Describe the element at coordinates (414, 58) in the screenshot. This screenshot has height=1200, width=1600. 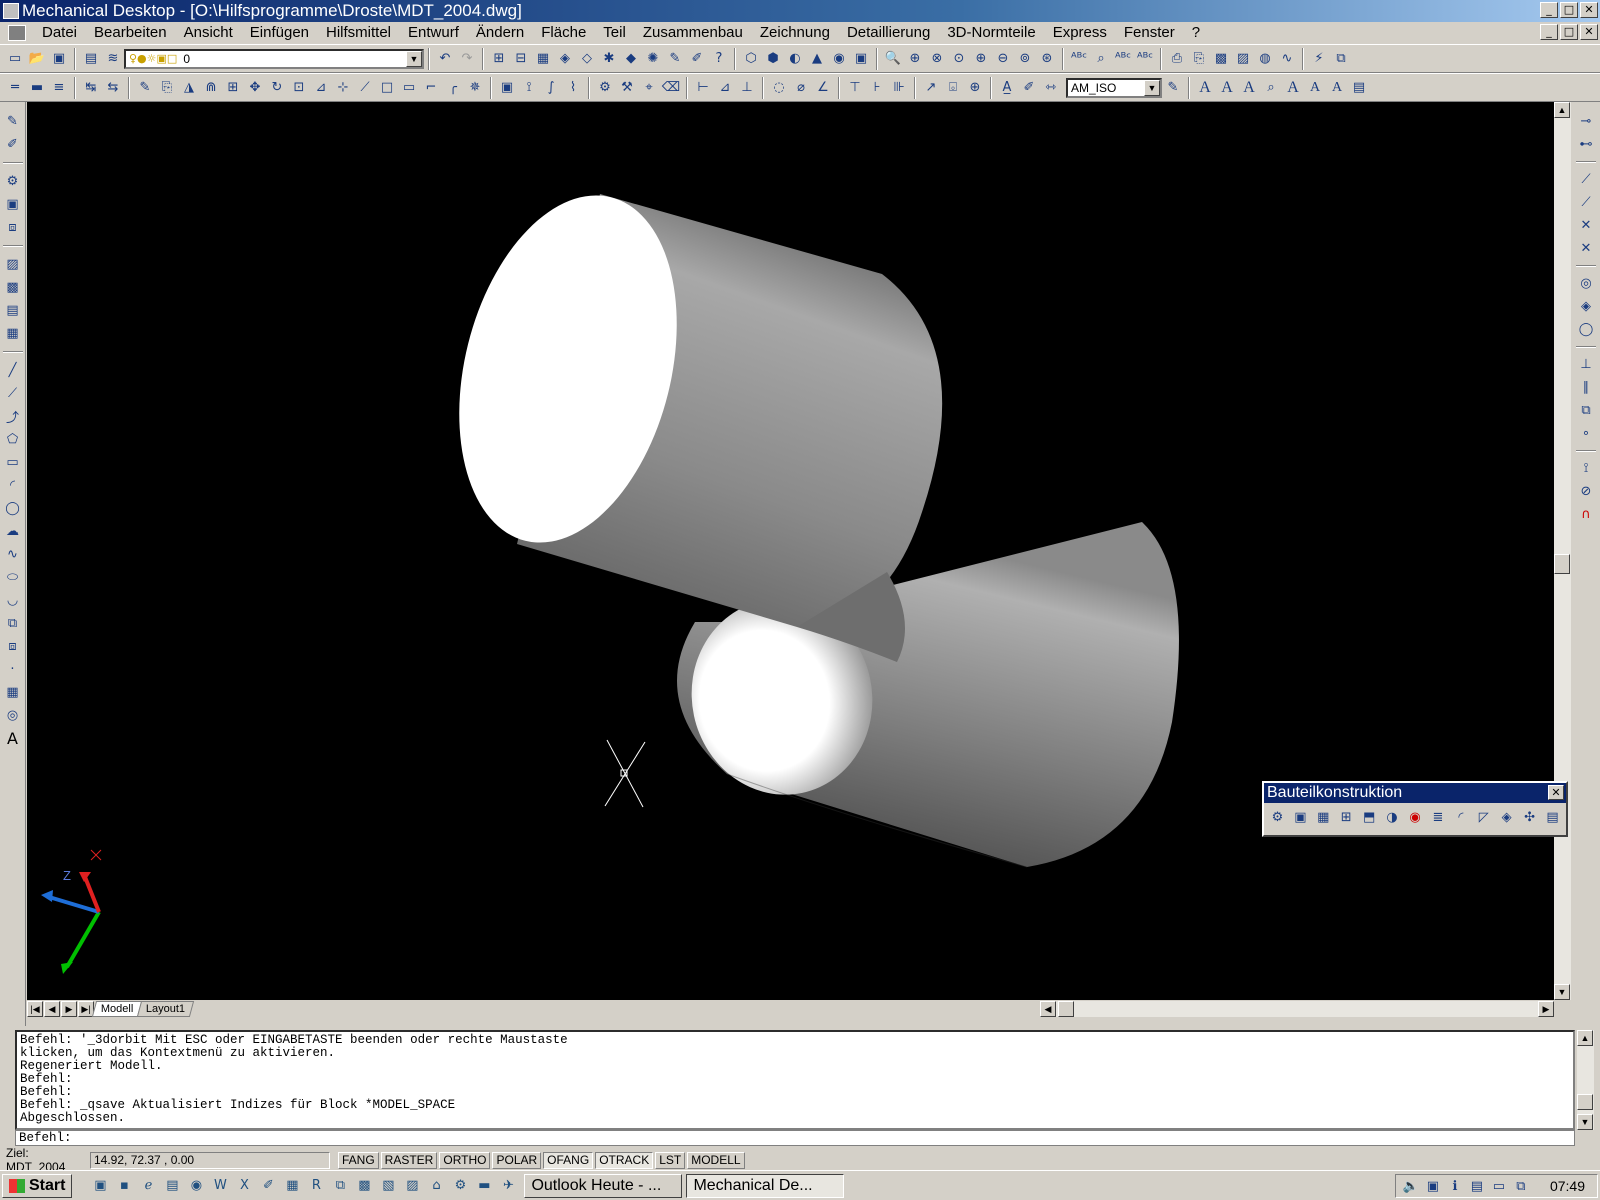
I see `chevron-down-icon: ▼` at that location.